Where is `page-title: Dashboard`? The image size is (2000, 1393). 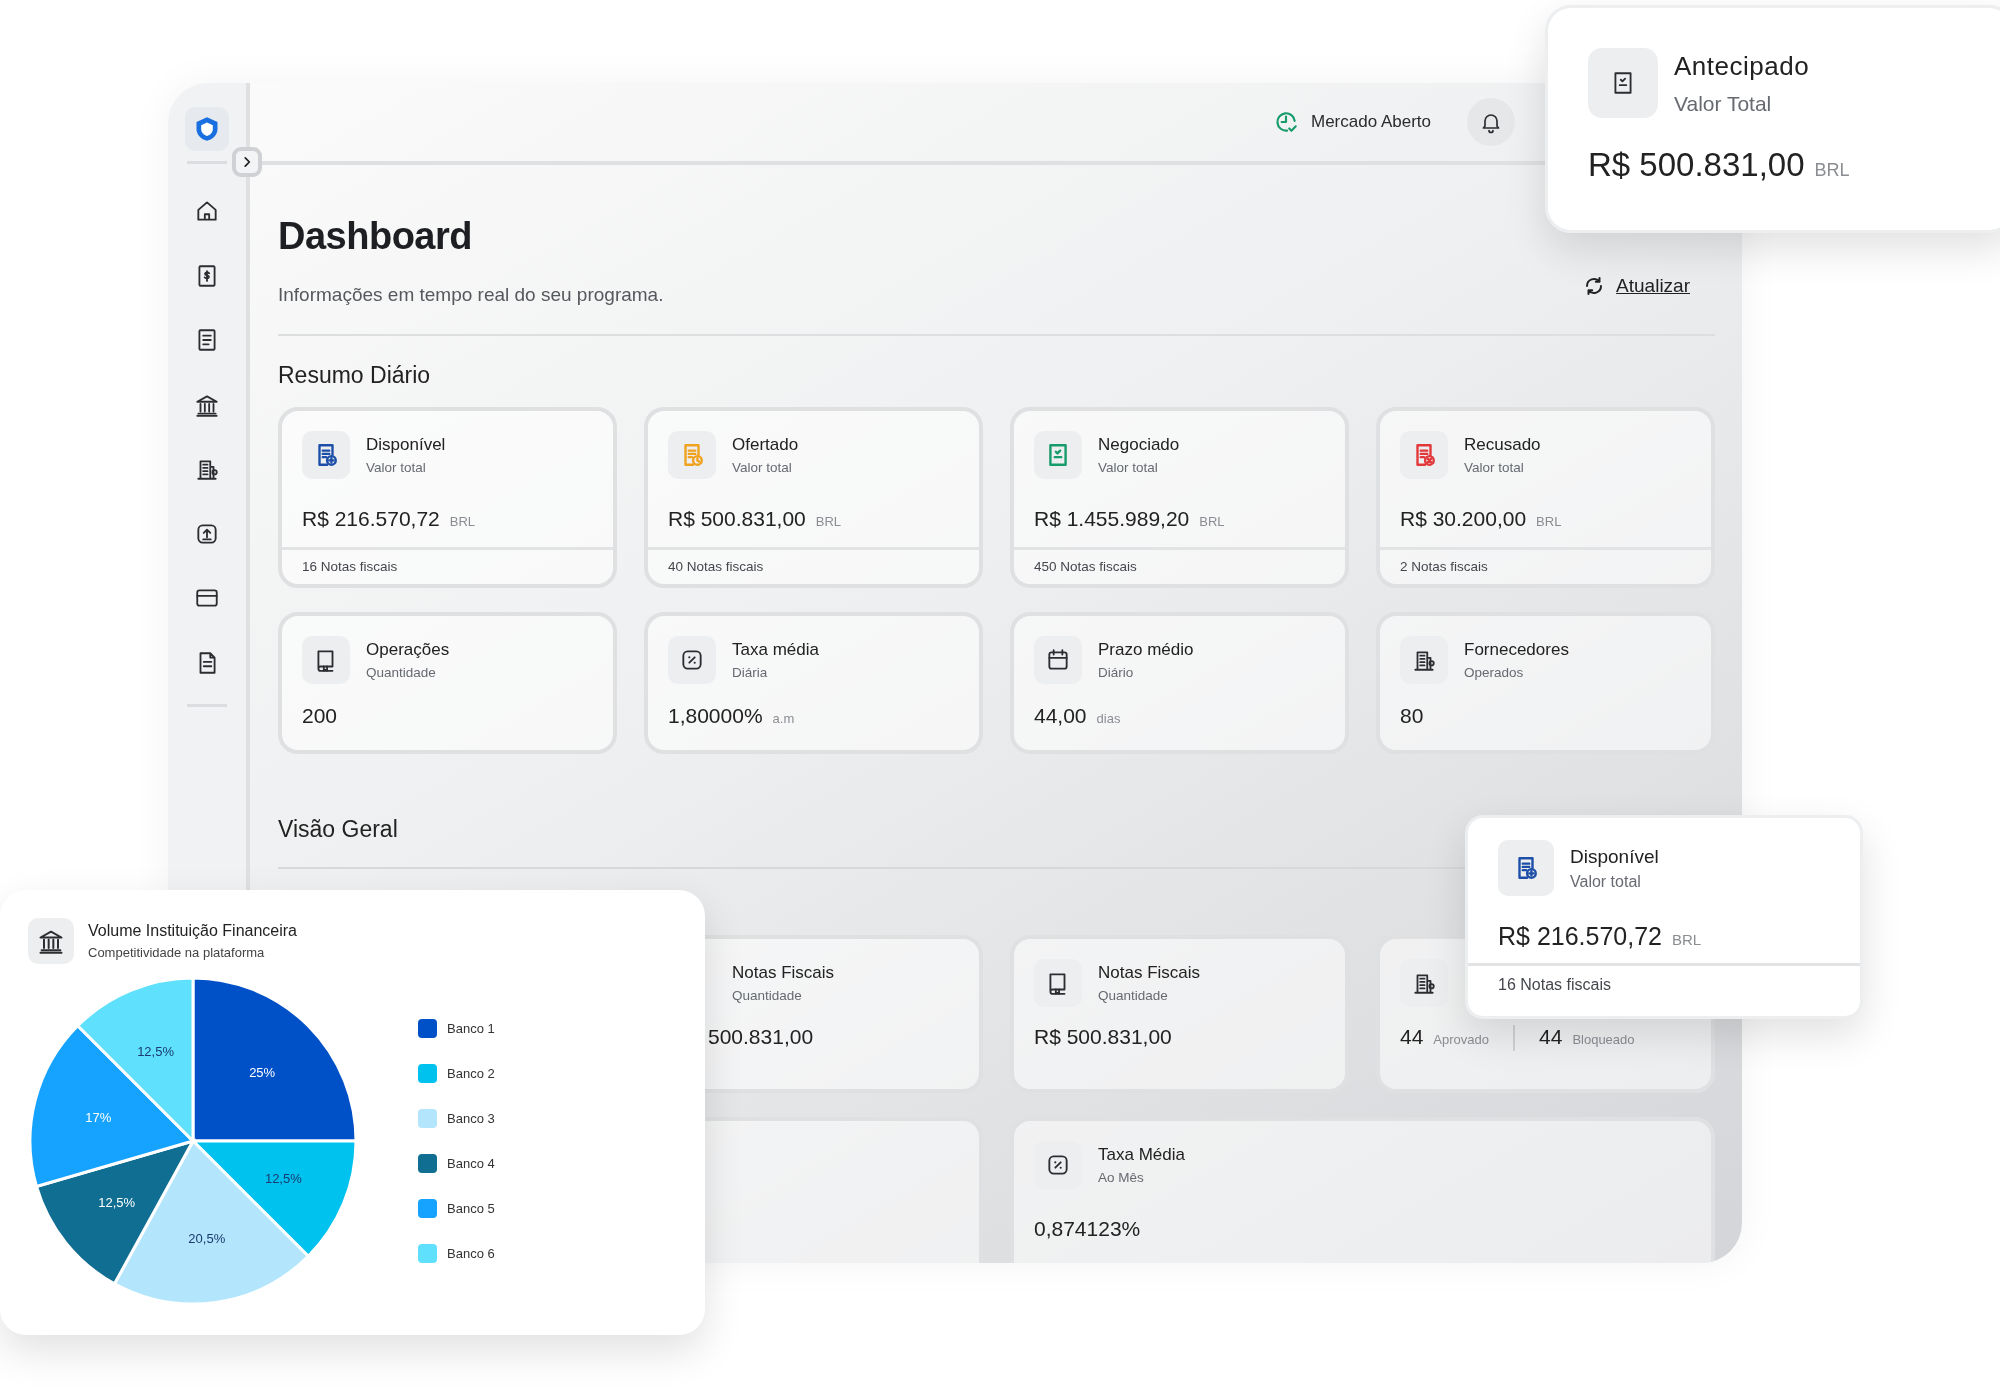 page-title: Dashboard is located at coordinates (375, 236).